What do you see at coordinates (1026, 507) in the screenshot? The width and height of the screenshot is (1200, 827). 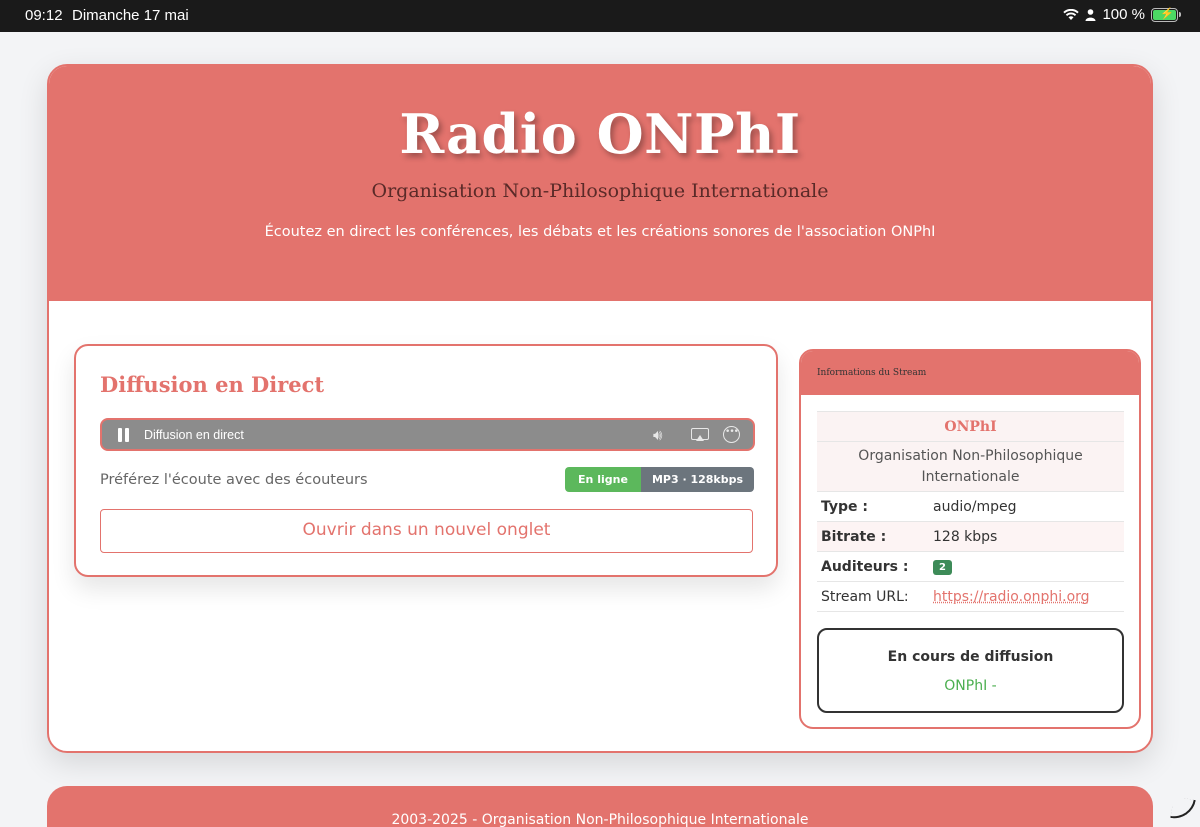 I see `type-value: audio/mpeg` at bounding box center [1026, 507].